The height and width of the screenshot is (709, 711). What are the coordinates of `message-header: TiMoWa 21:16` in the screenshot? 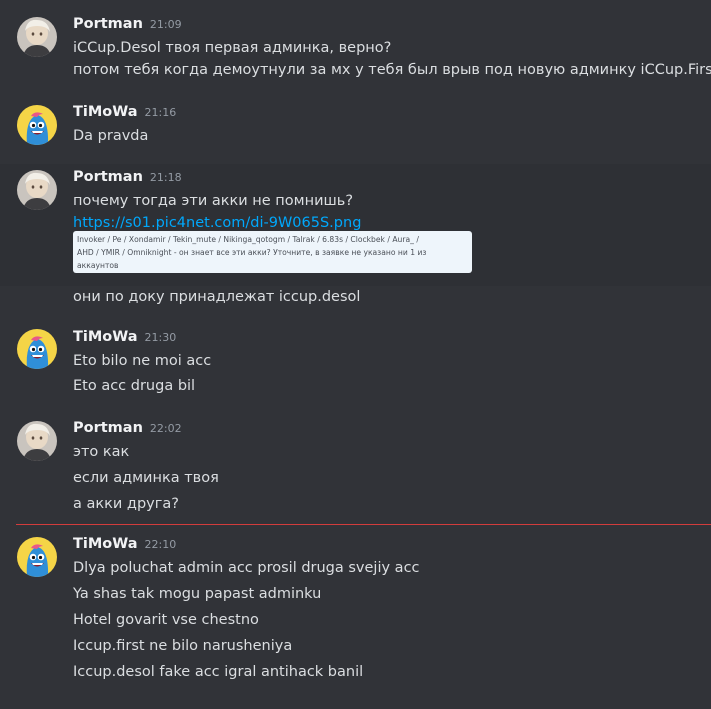 It's located at (124, 115).